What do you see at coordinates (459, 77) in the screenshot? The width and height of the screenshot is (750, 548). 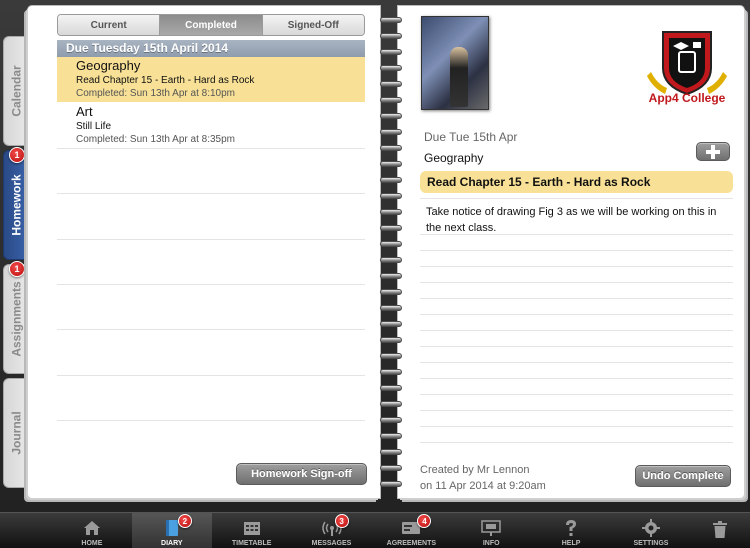 I see `photo-figure` at bounding box center [459, 77].